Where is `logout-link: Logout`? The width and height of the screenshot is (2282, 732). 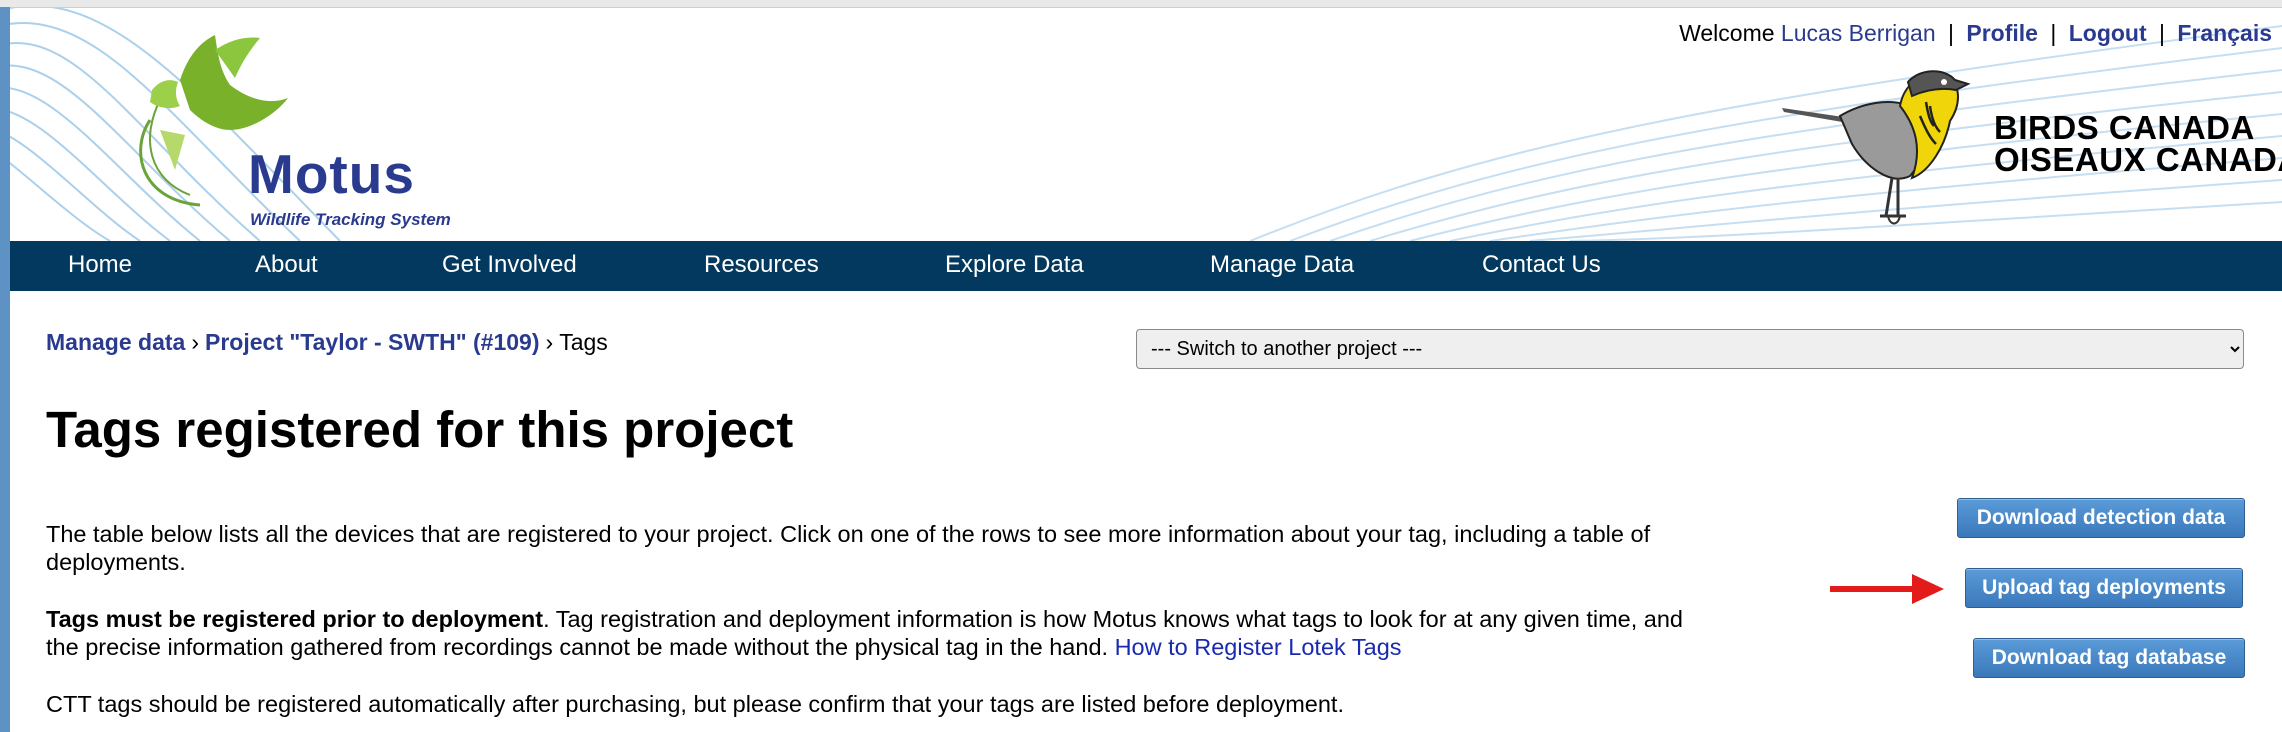 logout-link: Logout is located at coordinates (2108, 33).